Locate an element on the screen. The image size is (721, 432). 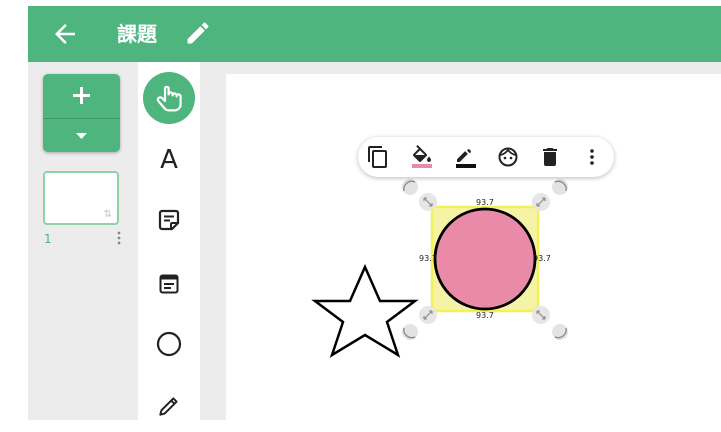
trash-icon is located at coordinates (550, 157).